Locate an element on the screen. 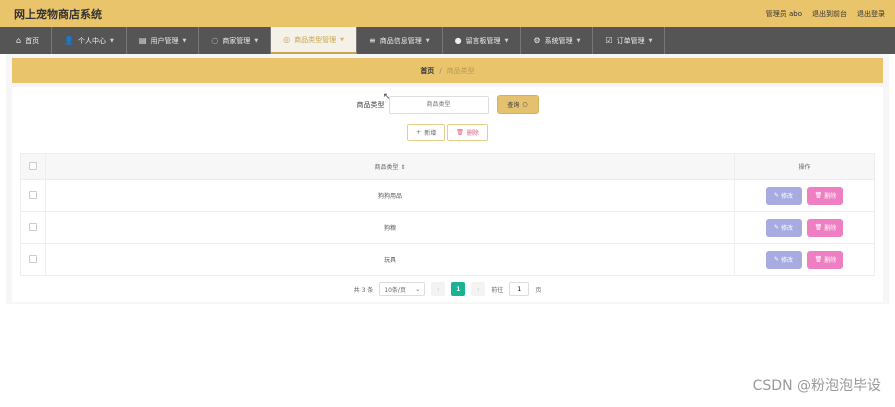 This screenshot has height=407, width=895. add-button: + 新增 is located at coordinates (426, 132).